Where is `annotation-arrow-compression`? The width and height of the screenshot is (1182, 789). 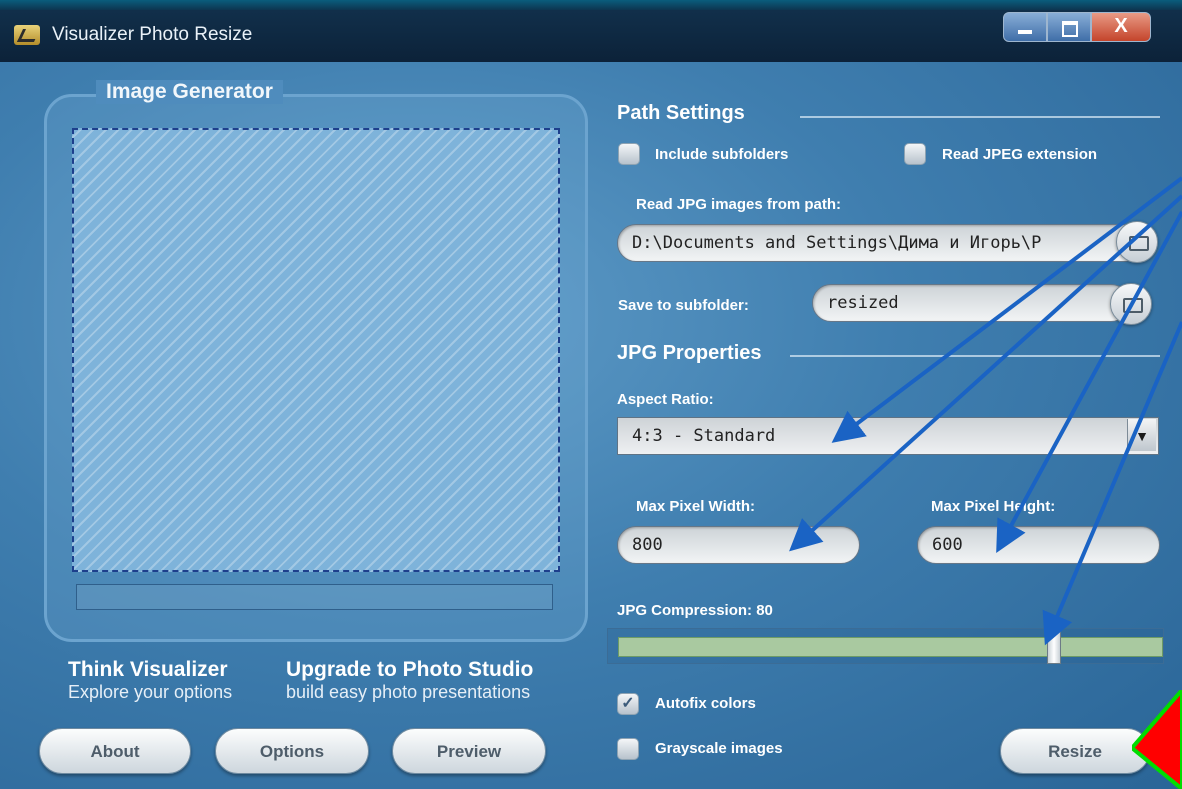
annotation-arrow-compression is located at coordinates (1112, 483).